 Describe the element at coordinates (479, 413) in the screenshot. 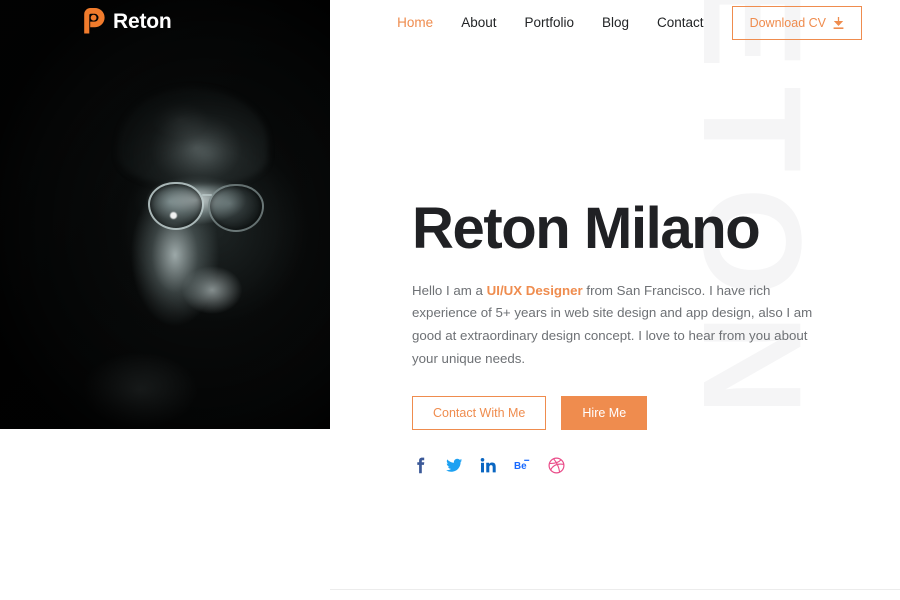

I see `contact-with-me-button: Contact With Me` at that location.